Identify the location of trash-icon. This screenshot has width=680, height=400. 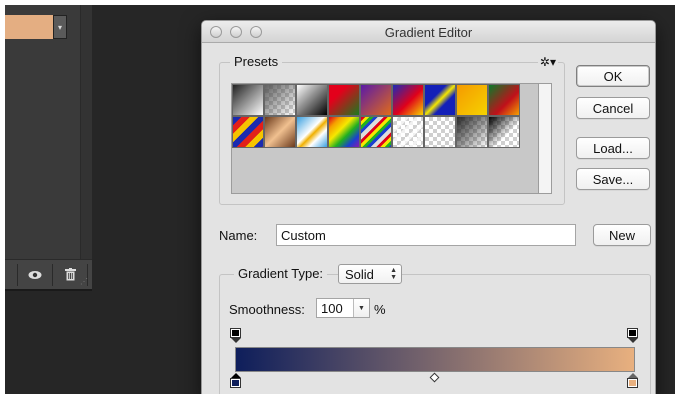
(70, 275).